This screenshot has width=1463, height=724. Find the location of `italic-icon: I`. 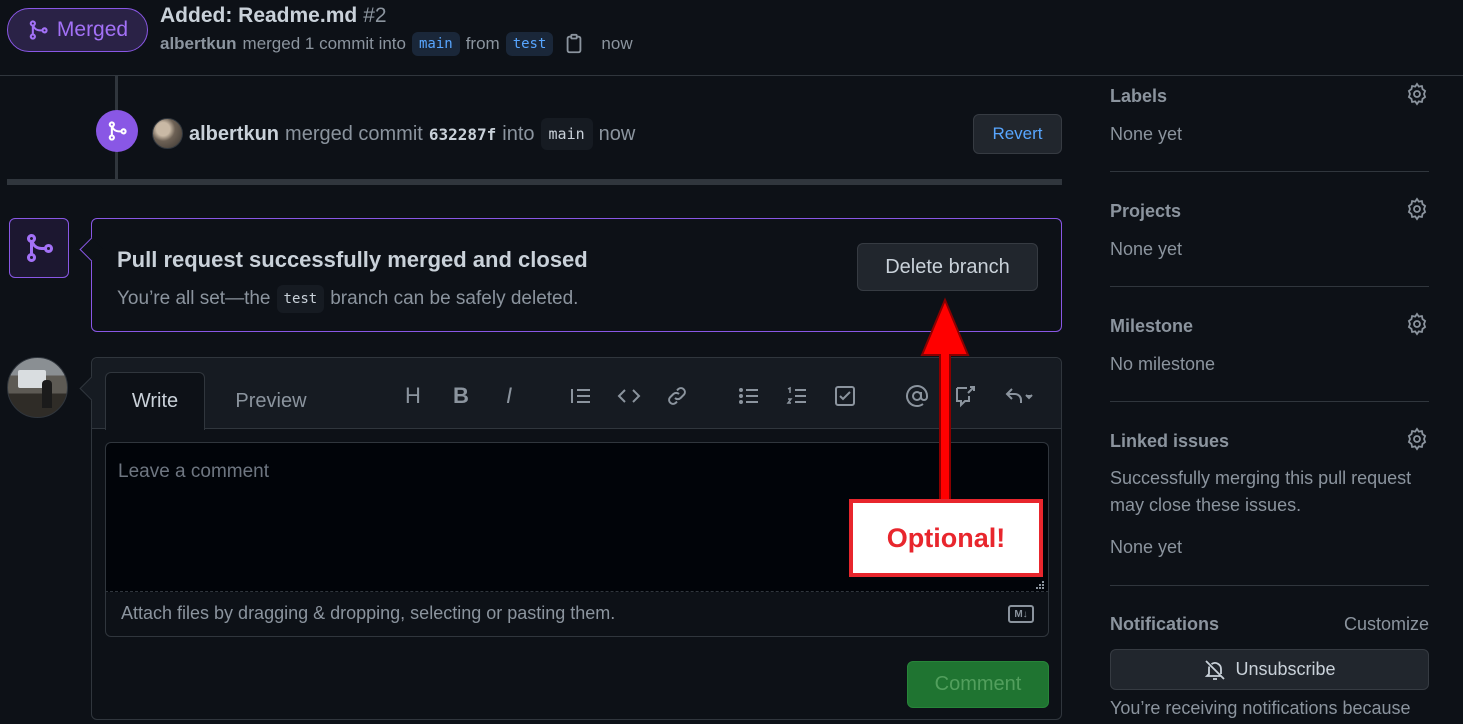

italic-icon: I is located at coordinates (509, 396).